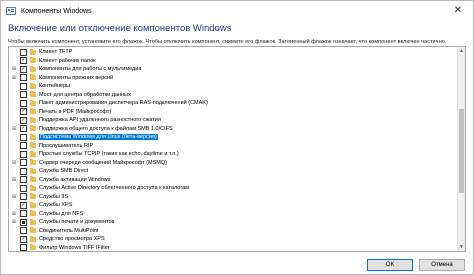  What do you see at coordinates (38, 197) in the screenshot?
I see `tree-item: ⊞ Службы IIS` at bounding box center [38, 197].